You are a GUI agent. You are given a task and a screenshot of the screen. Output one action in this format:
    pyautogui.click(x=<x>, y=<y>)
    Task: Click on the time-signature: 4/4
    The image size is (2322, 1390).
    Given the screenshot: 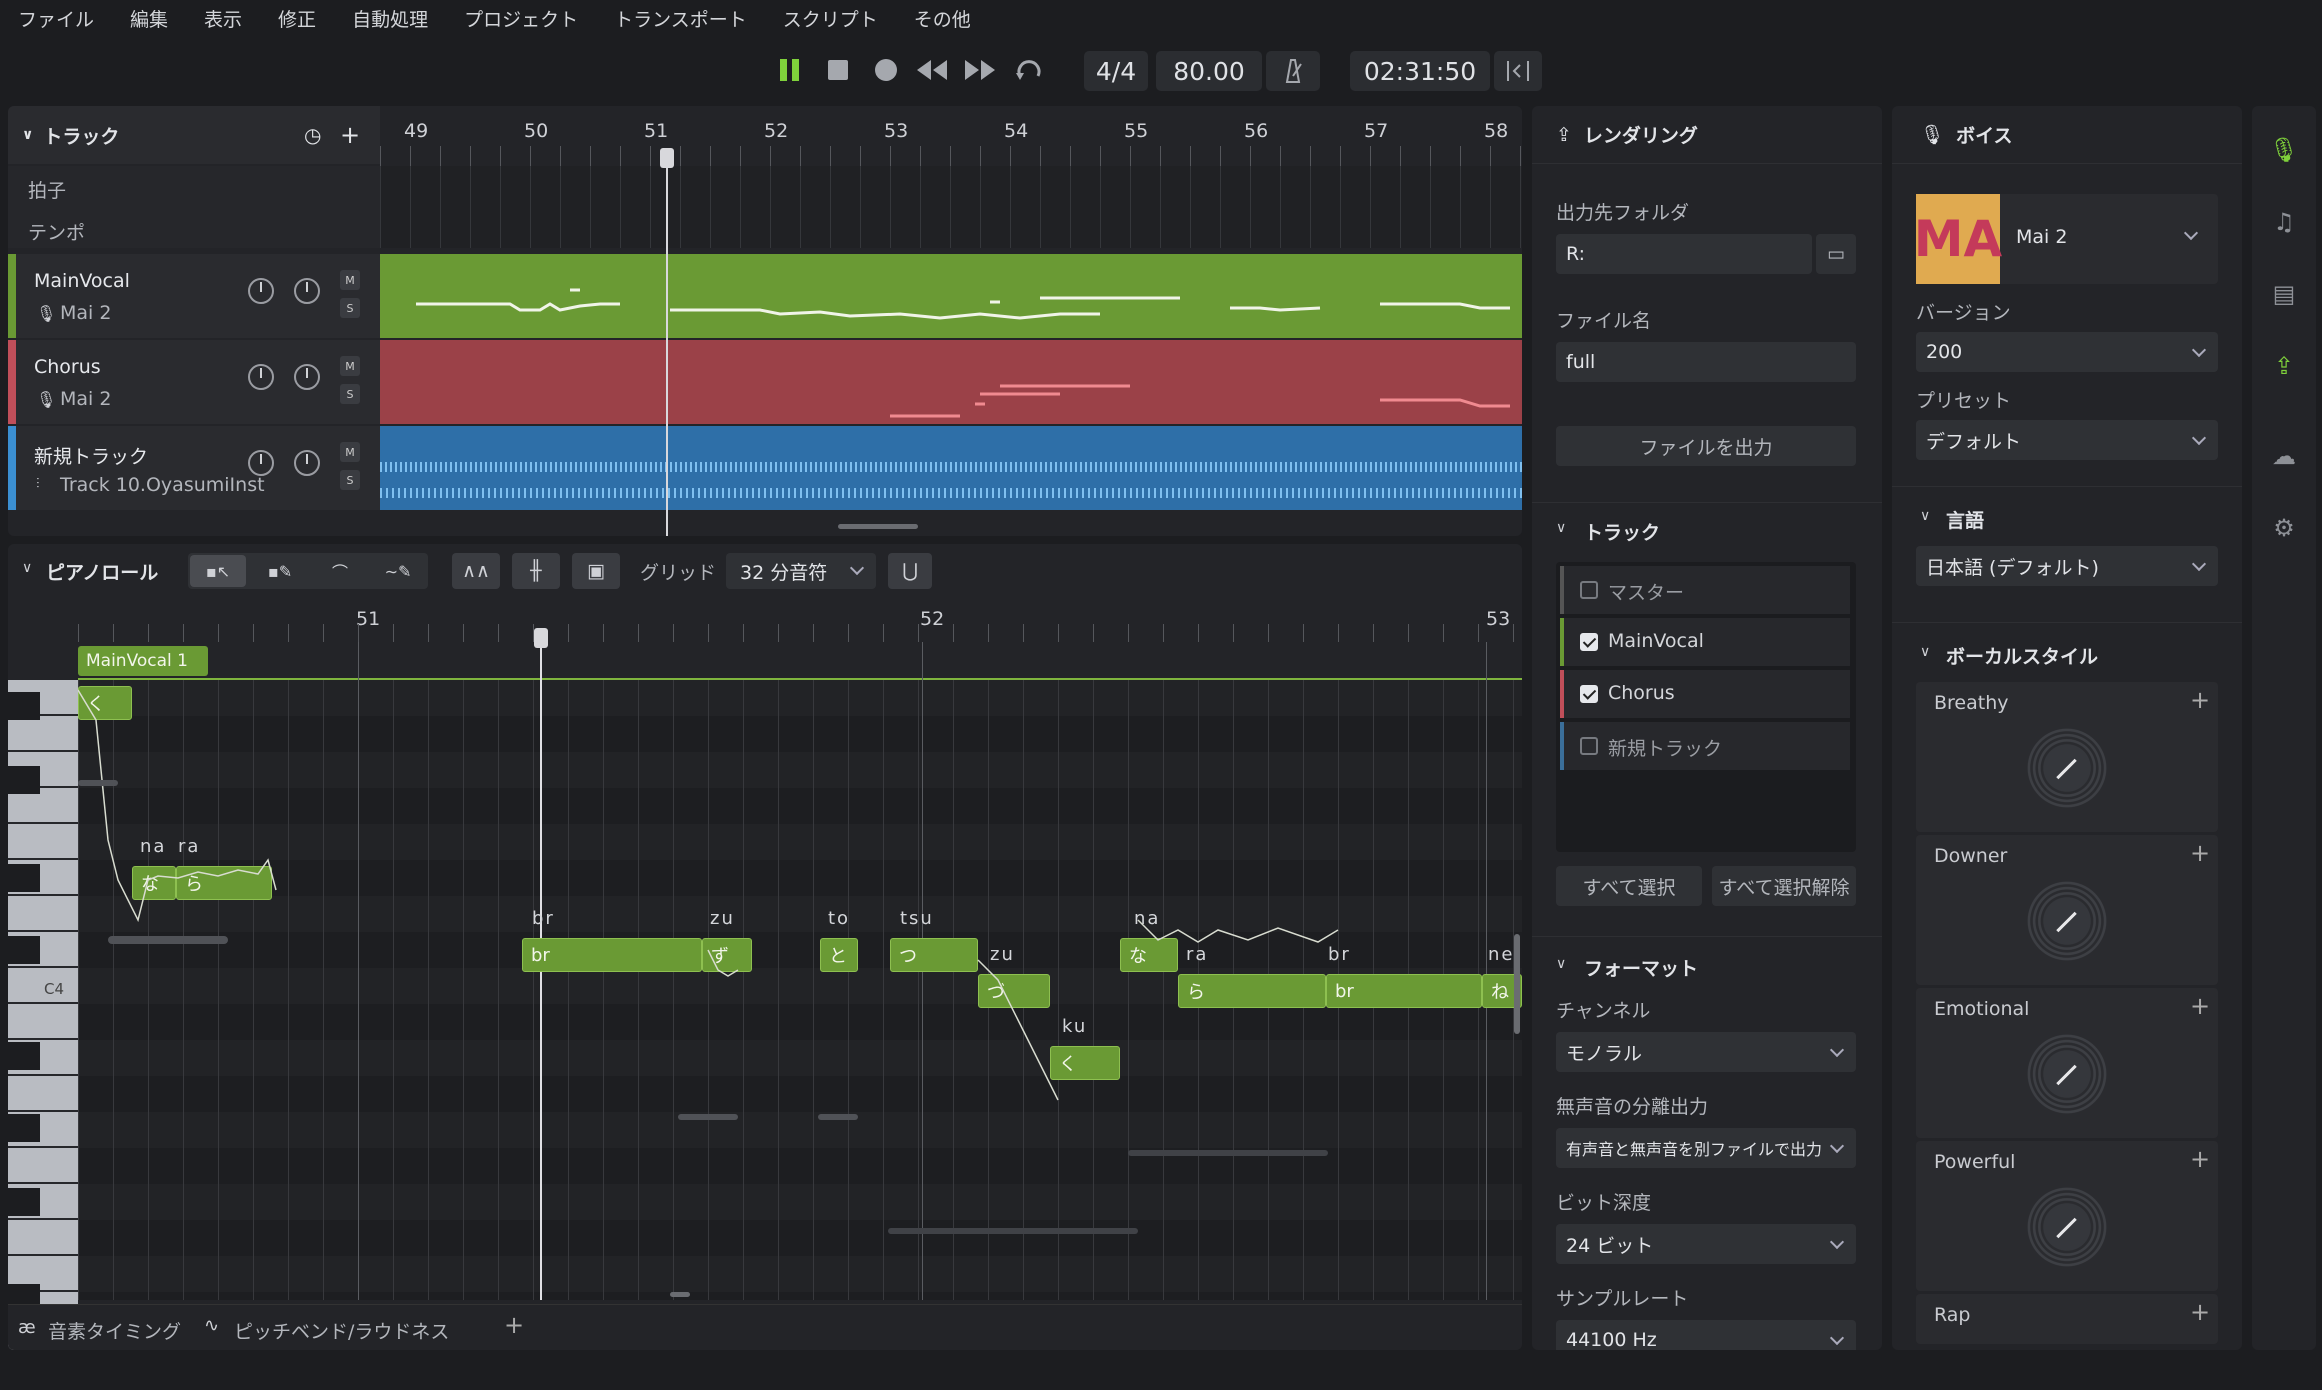 What is the action you would take?
    pyautogui.click(x=1116, y=71)
    